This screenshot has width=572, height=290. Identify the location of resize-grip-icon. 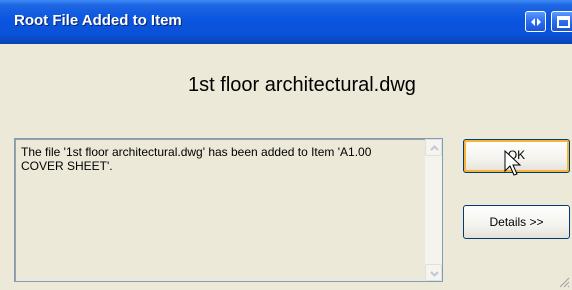
(563, 281).